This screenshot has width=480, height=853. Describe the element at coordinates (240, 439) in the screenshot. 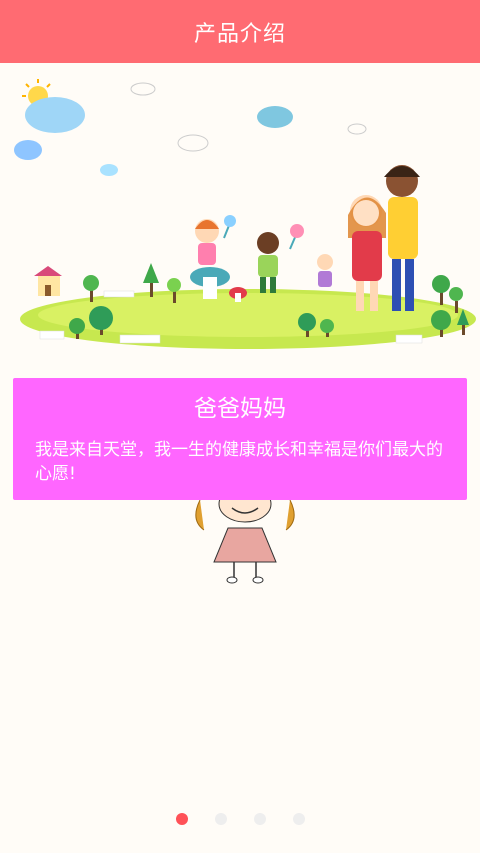

I see `slide-caption-card: 爸爸妈妈 我是来自天堂，我一生的健康成长和幸福是你们最大的心愿!` at that location.